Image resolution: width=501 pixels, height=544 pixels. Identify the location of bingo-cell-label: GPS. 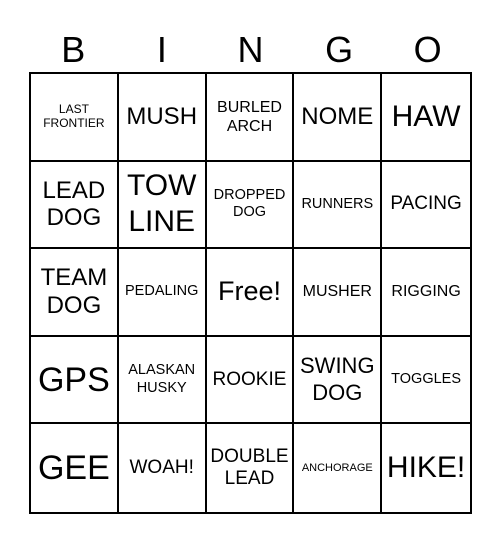
(73, 379).